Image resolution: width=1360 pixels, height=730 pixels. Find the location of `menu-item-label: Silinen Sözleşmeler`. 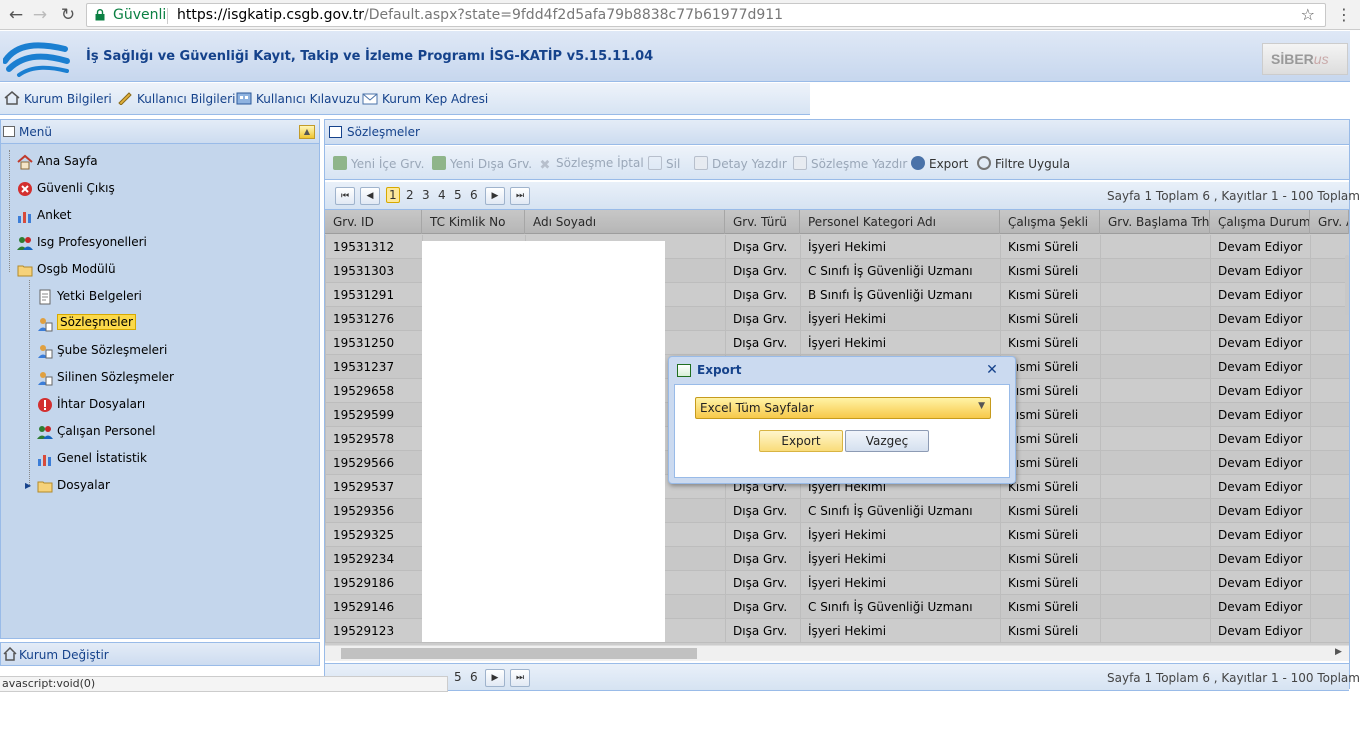

menu-item-label: Silinen Sözleşmeler is located at coordinates (115, 377).